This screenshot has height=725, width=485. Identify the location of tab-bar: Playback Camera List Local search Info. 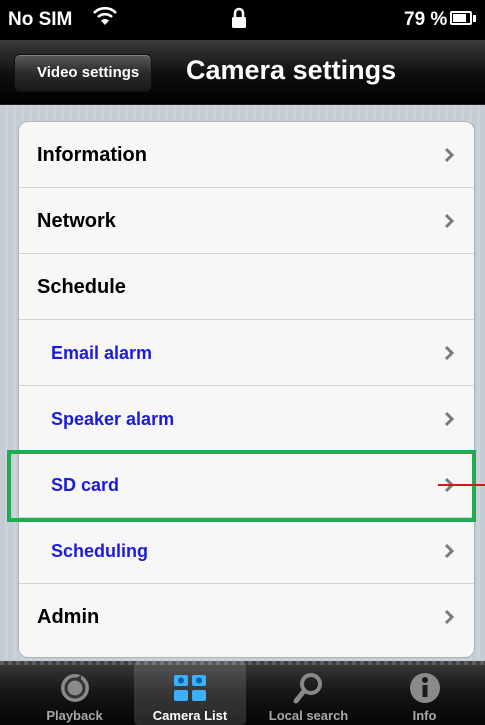
(242, 693).